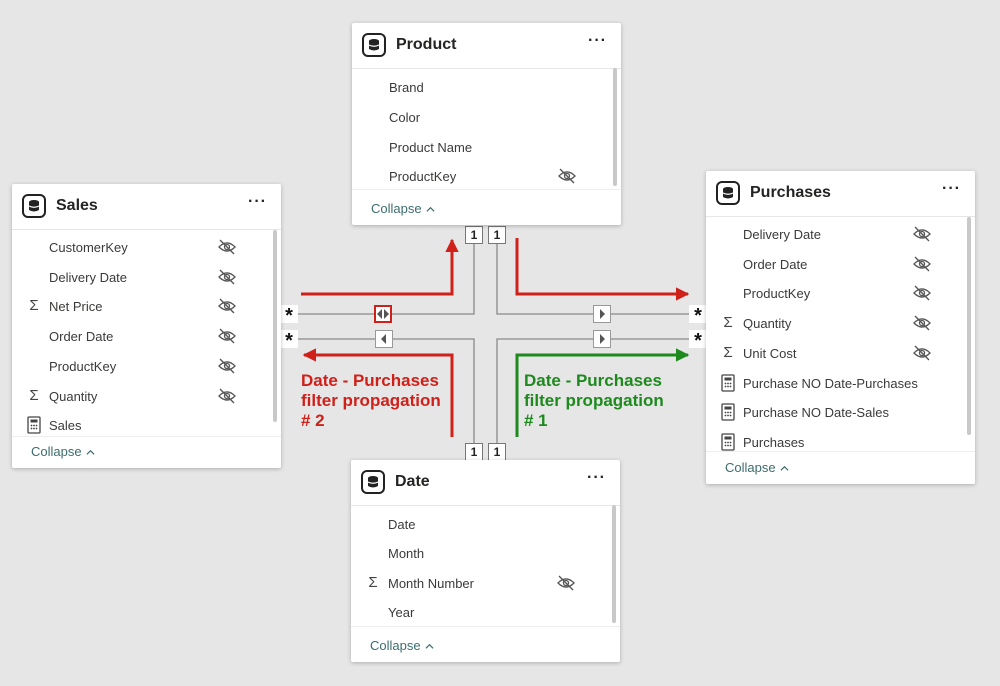 The image size is (1000, 686). I want to click on bidirectional-filter-button, so click(383, 314).